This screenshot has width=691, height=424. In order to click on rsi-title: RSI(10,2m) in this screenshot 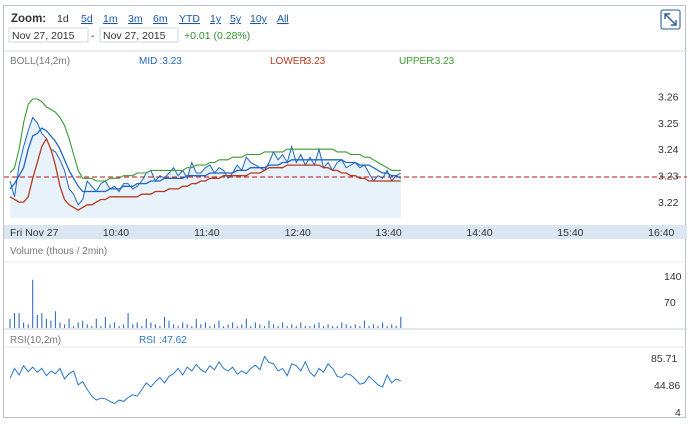, I will do `click(35, 340)`.